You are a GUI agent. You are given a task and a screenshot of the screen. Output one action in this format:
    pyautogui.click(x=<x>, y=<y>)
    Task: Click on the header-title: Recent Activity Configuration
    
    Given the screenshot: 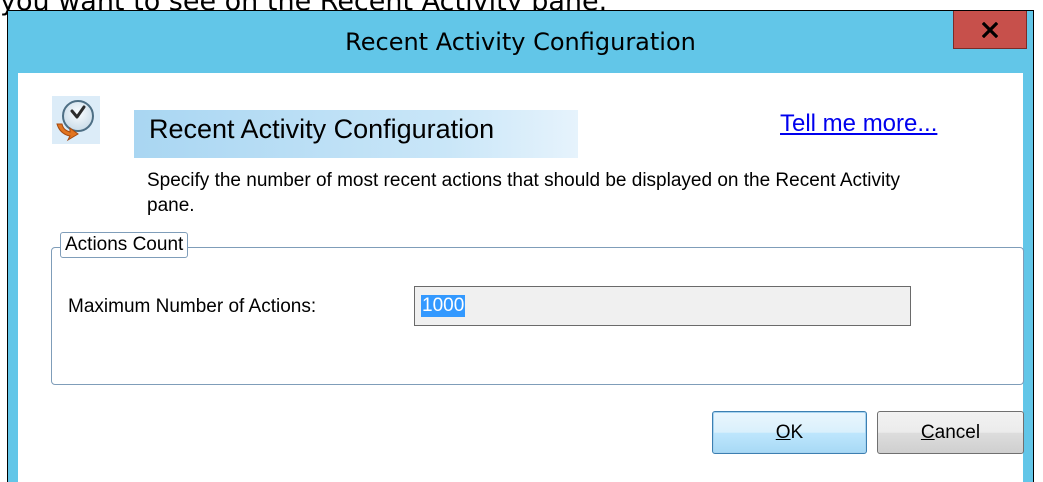 What is the action you would take?
    pyautogui.click(x=322, y=129)
    